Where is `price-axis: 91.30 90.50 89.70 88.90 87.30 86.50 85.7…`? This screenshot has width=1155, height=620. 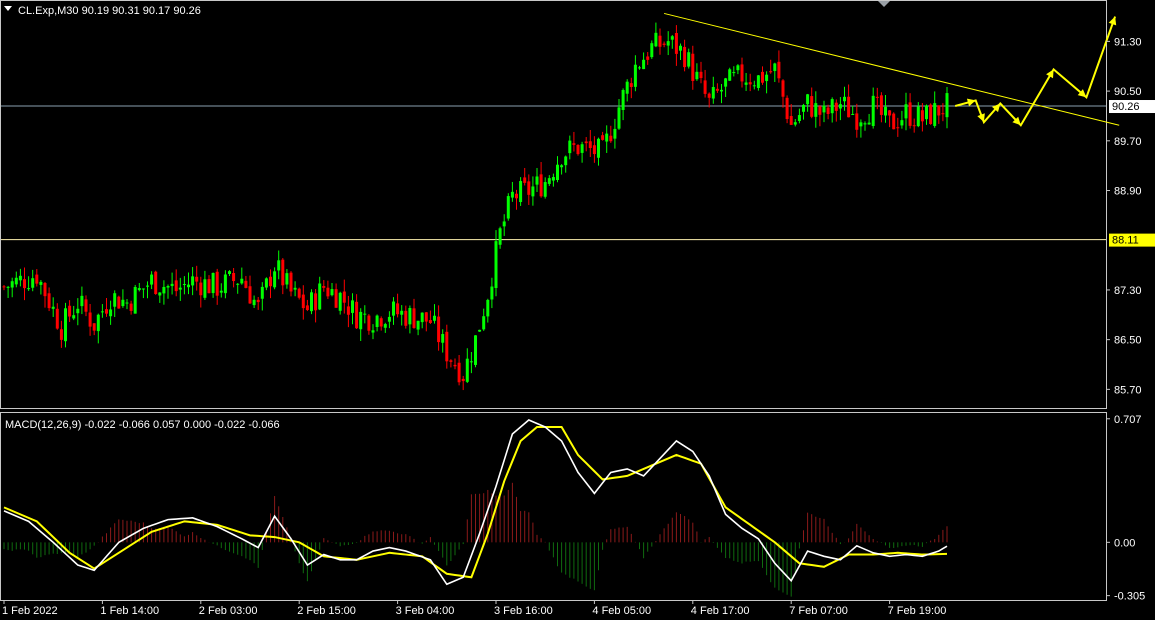 price-axis: 91.30 90.50 89.70 88.90 87.30 86.50 85.7… is located at coordinates (1128, 216).